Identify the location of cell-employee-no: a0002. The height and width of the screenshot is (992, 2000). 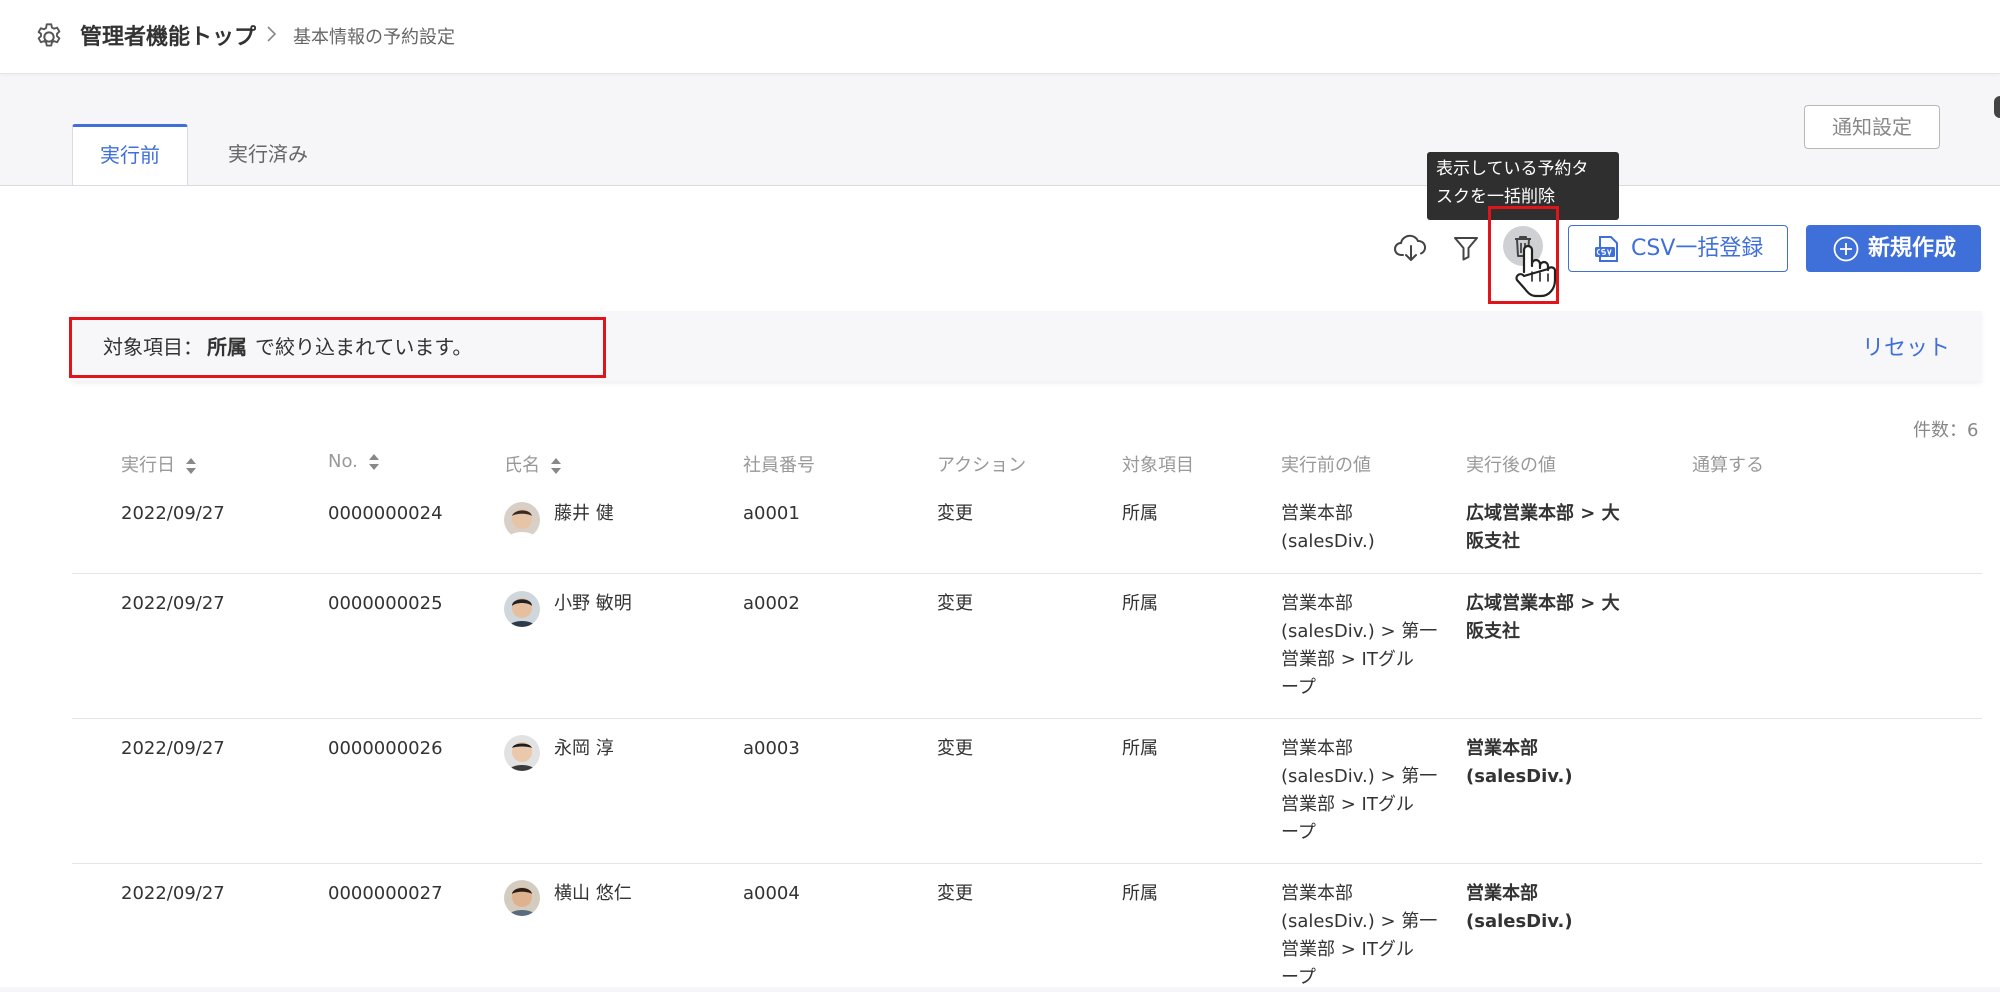
(771, 603).